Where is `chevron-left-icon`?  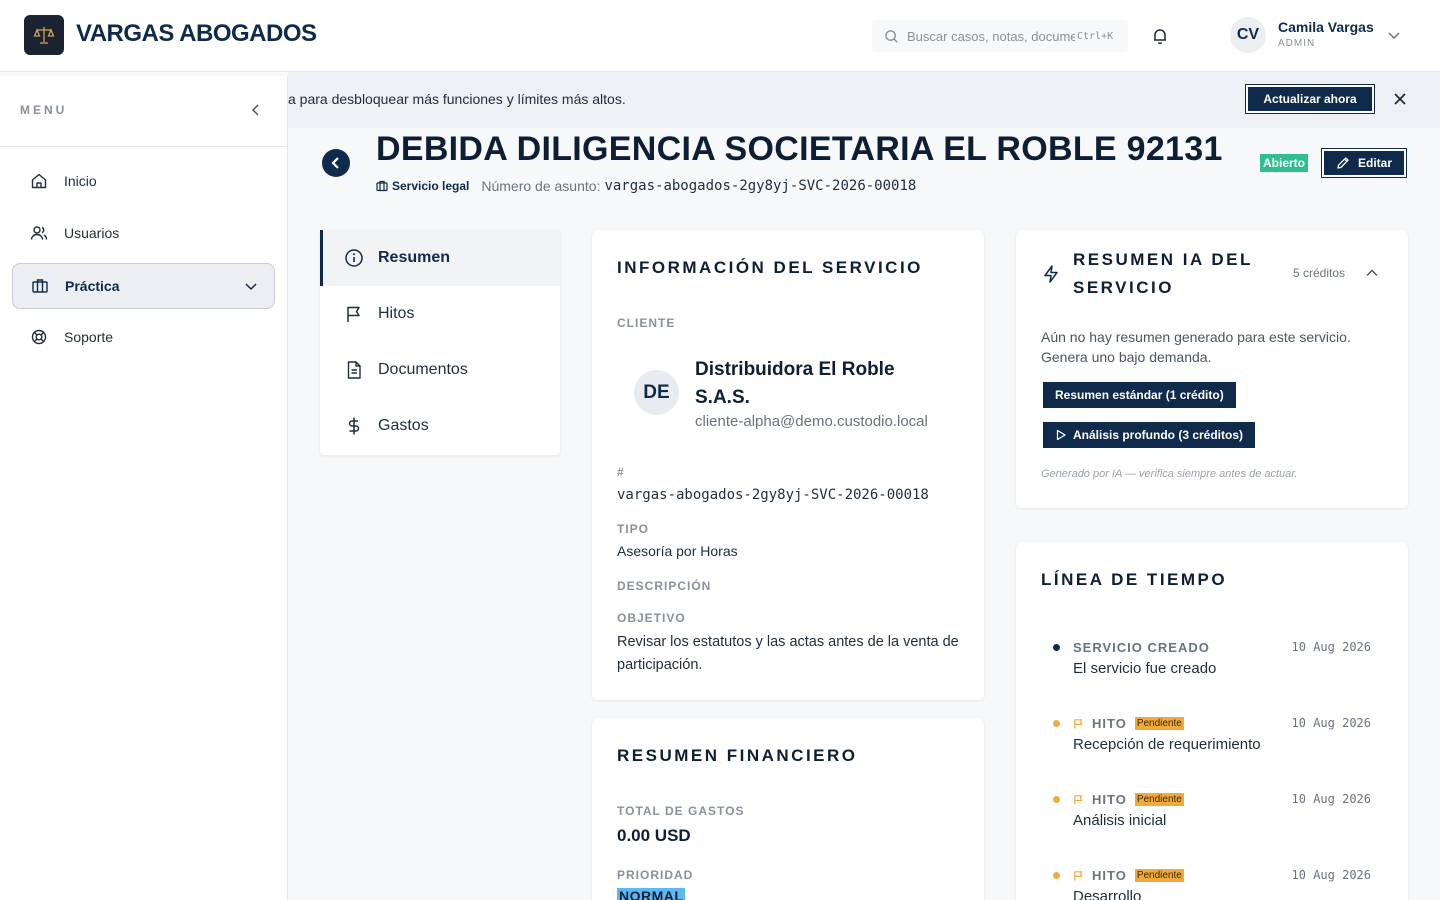 chevron-left-icon is located at coordinates (255, 110).